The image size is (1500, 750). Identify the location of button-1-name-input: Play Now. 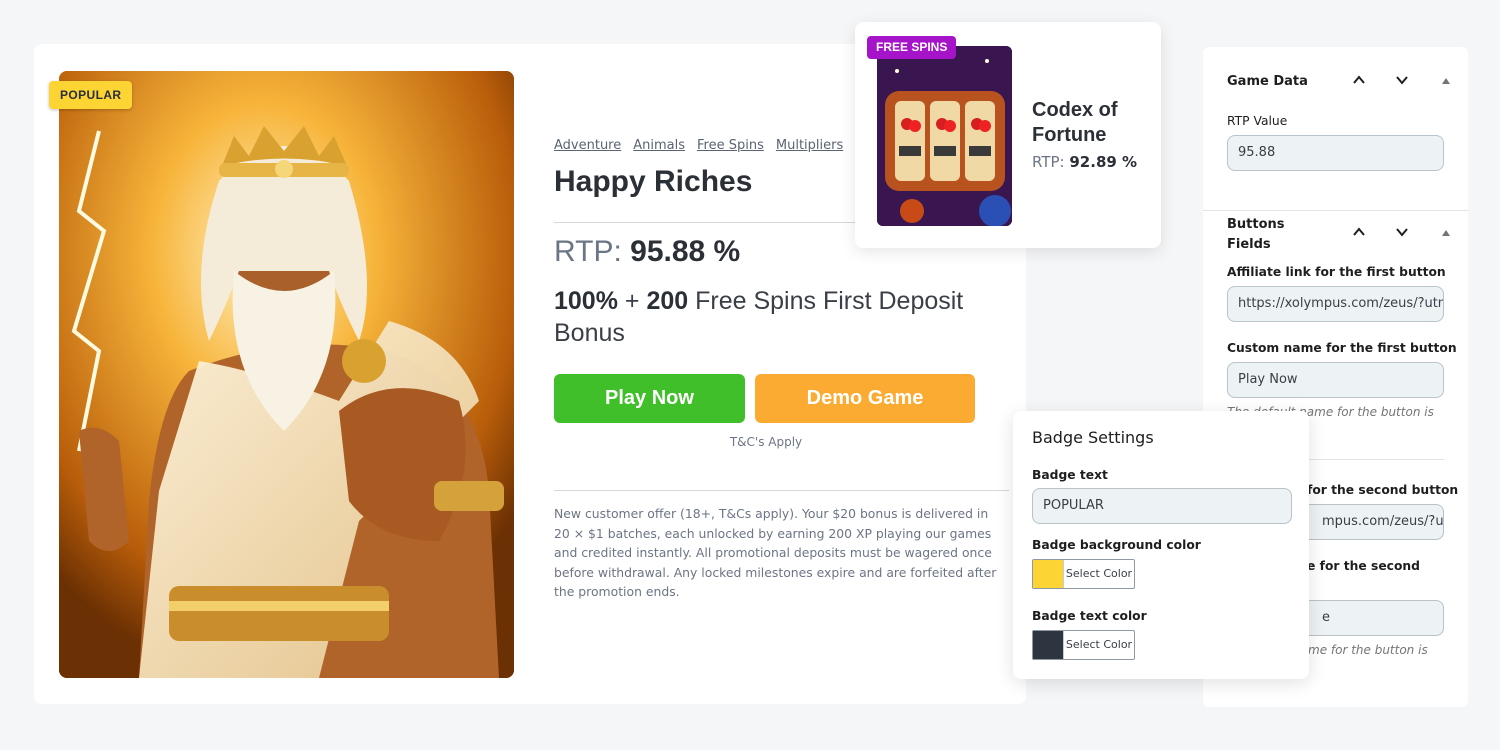
(1335, 380).